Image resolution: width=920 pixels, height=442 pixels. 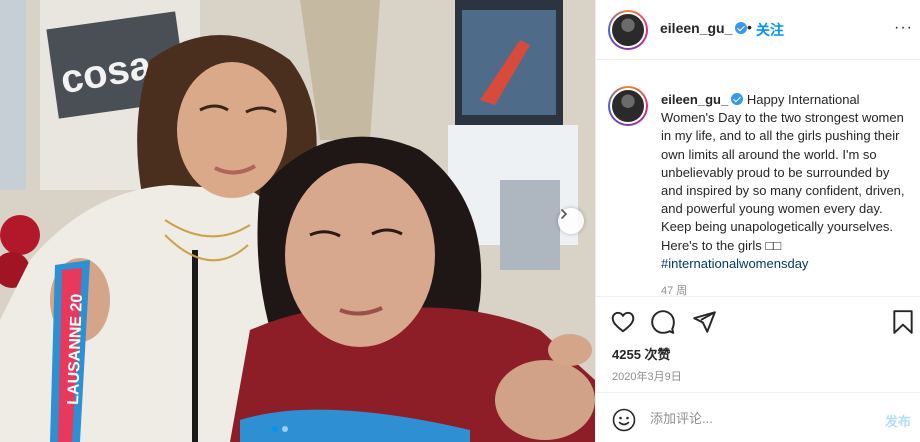 I want to click on caption-username: eileen_gu_, so click(x=702, y=99).